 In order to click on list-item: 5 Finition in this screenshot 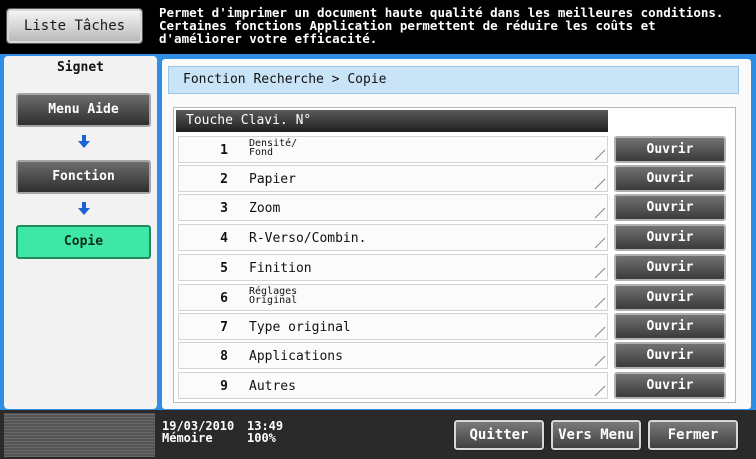, I will do `click(393, 267)`.